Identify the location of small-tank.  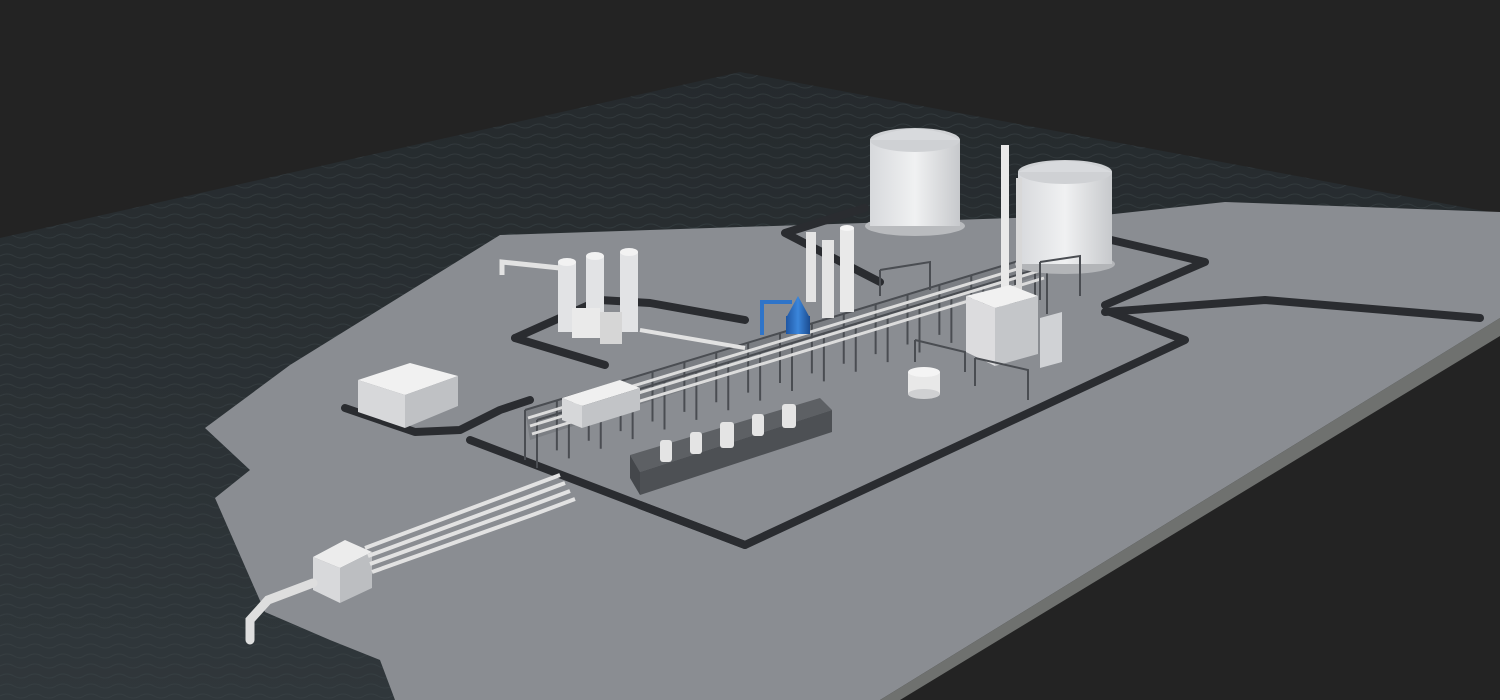
(924, 383).